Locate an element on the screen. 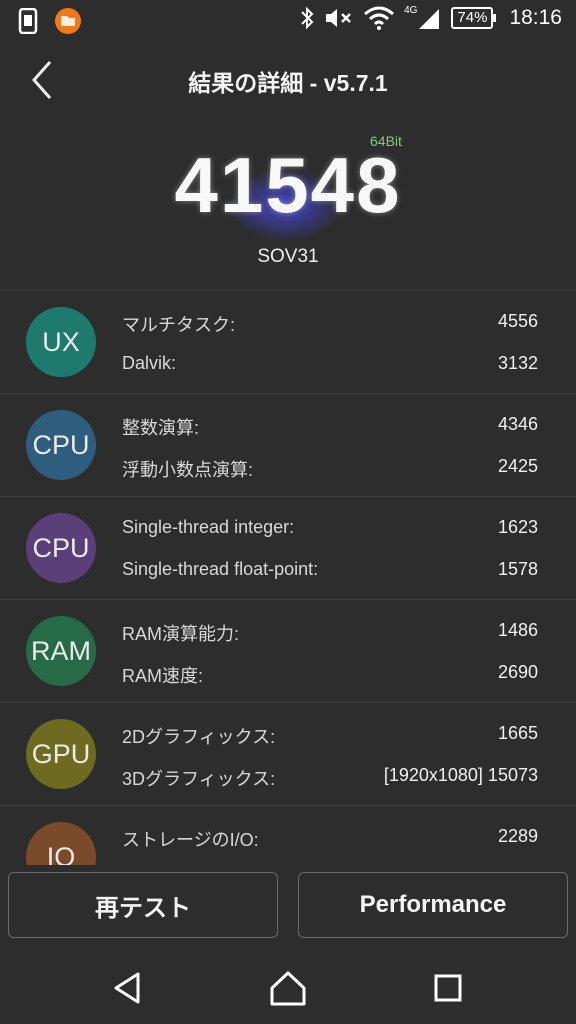 This screenshot has height=1024, width=576. score-row: Dalvik: 3132 is located at coordinates (330, 363).